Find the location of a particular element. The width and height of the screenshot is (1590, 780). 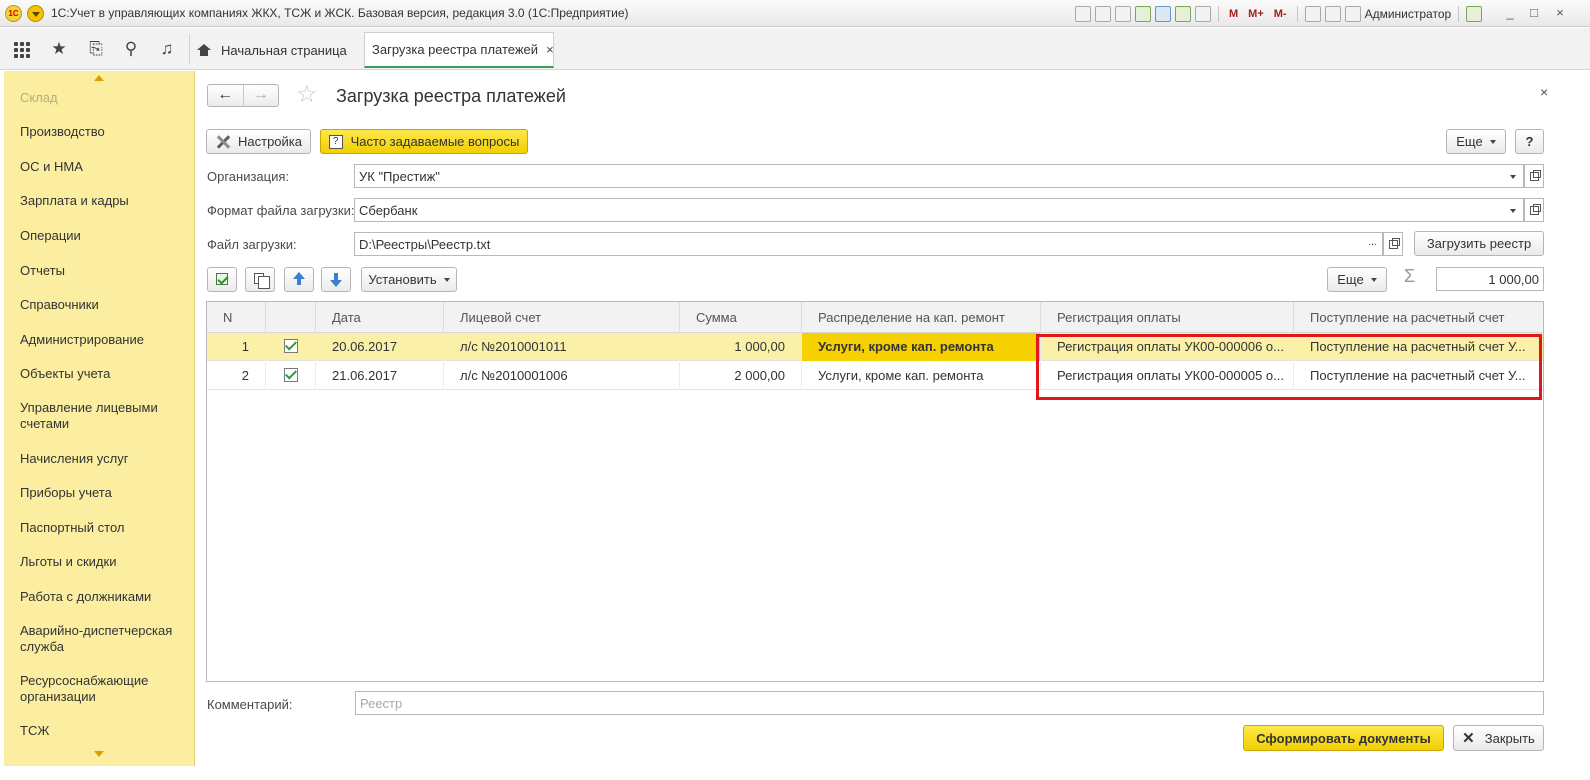

column-header-n: N is located at coordinates (236, 317).